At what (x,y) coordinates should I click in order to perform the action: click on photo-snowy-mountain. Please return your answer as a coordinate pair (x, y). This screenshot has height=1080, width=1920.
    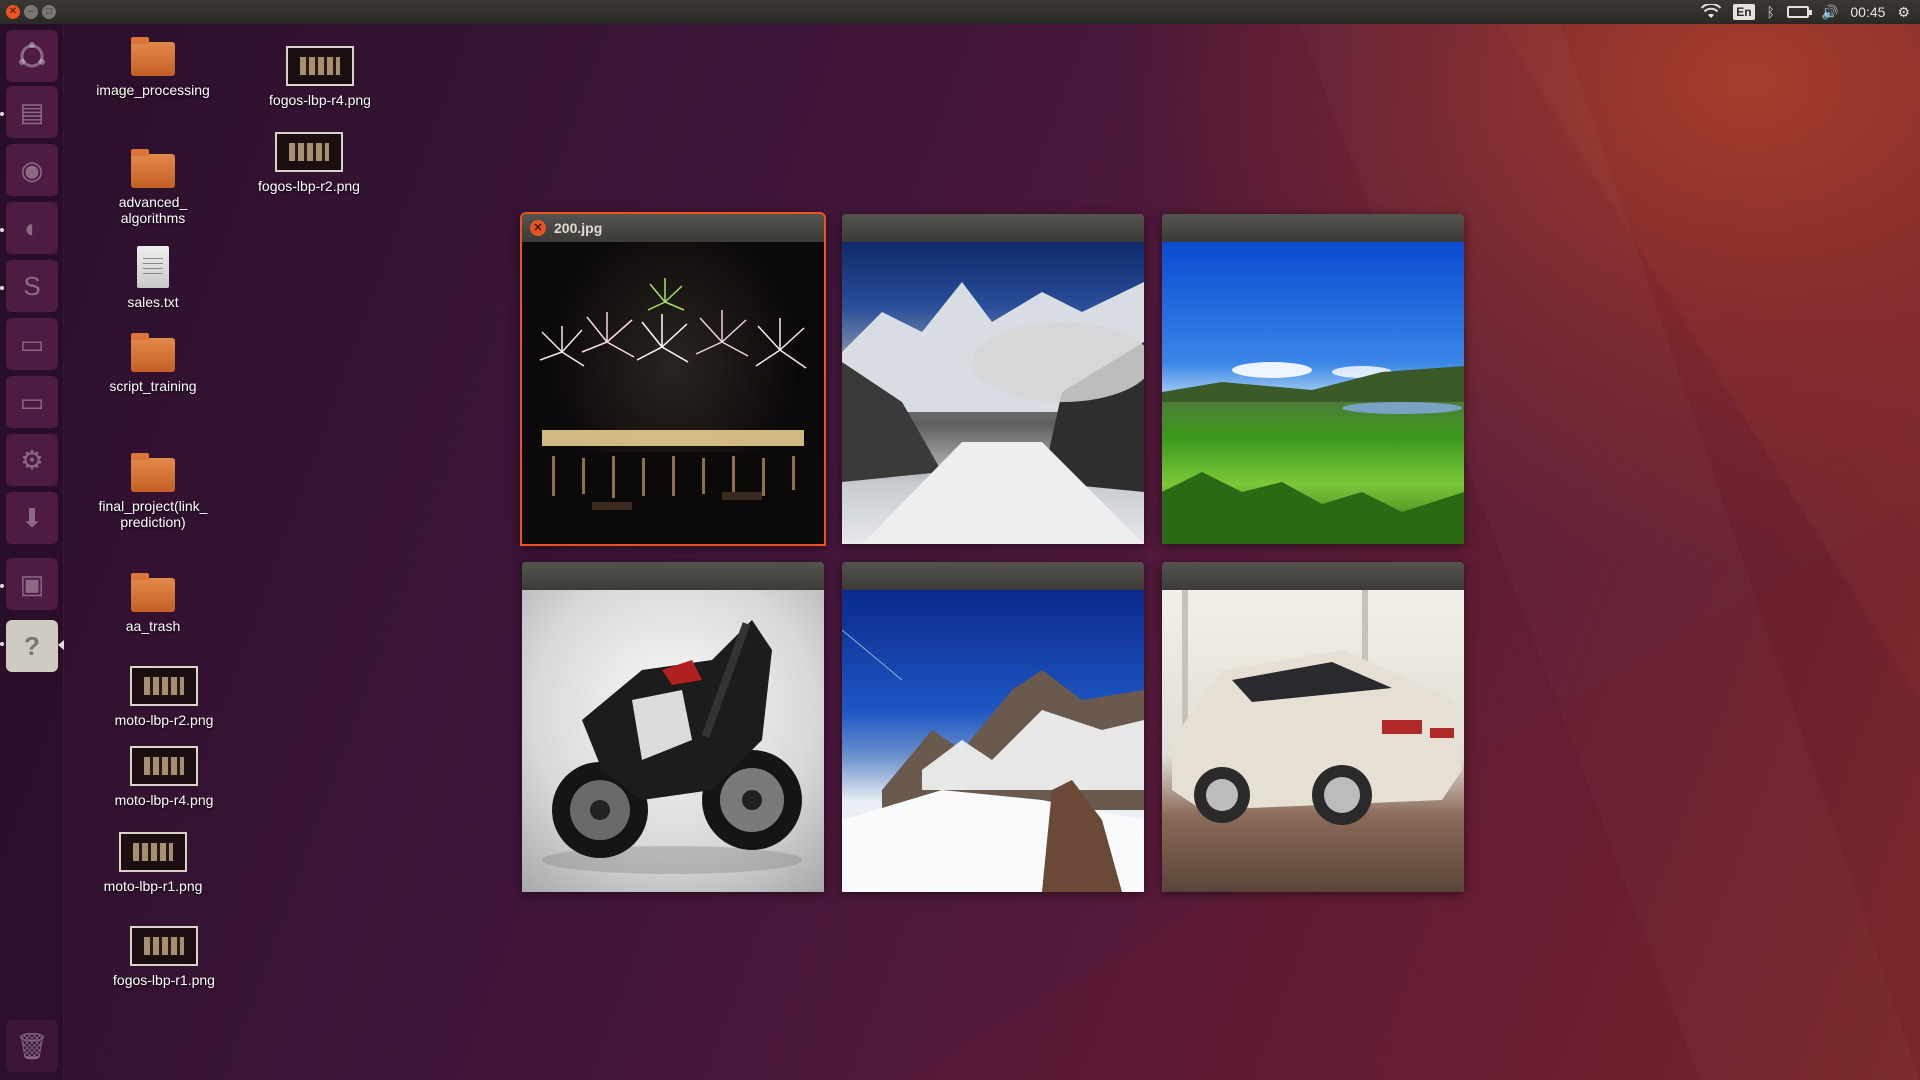
    Looking at the image, I should click on (993, 741).